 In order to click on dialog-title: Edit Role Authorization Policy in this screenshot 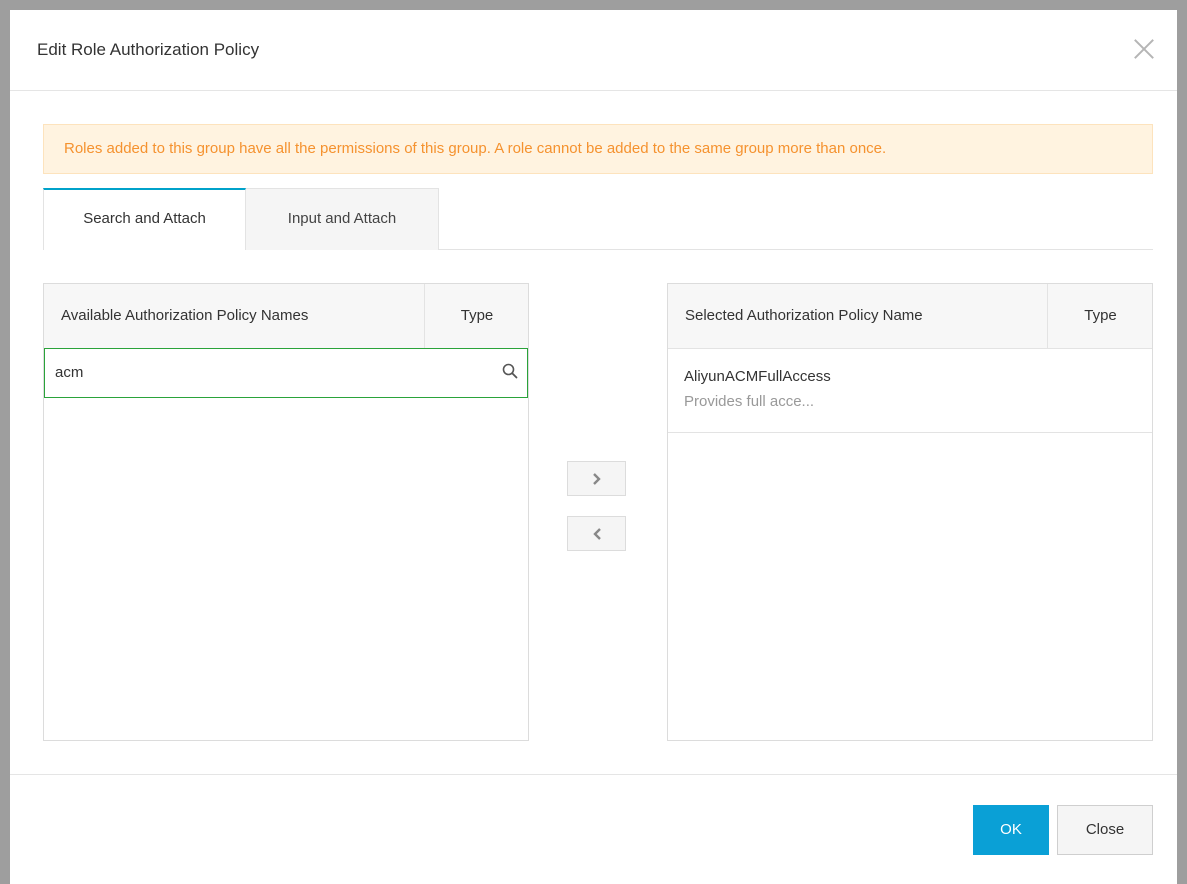, I will do `click(148, 49)`.